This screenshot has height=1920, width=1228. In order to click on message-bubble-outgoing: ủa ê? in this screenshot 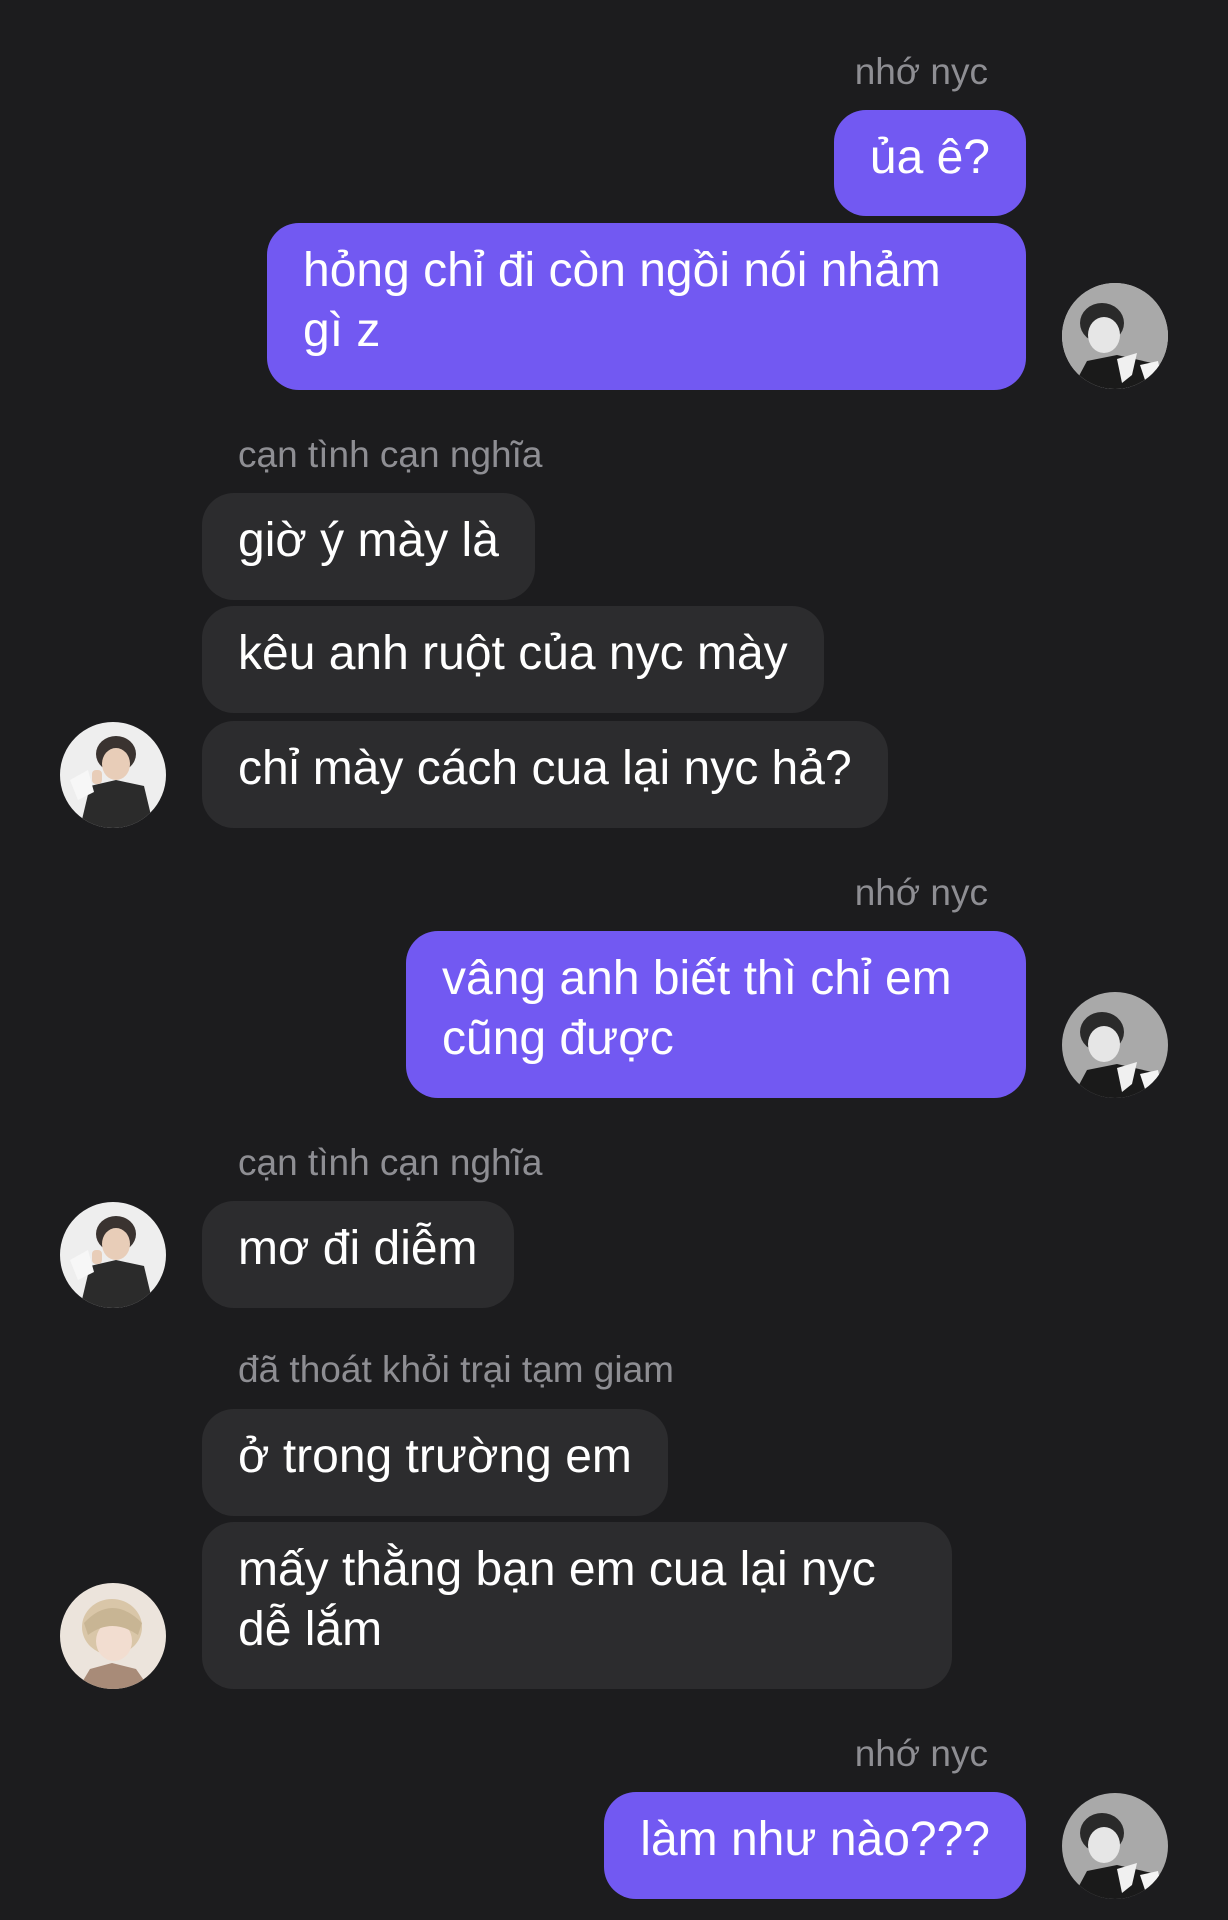, I will do `click(929, 163)`.